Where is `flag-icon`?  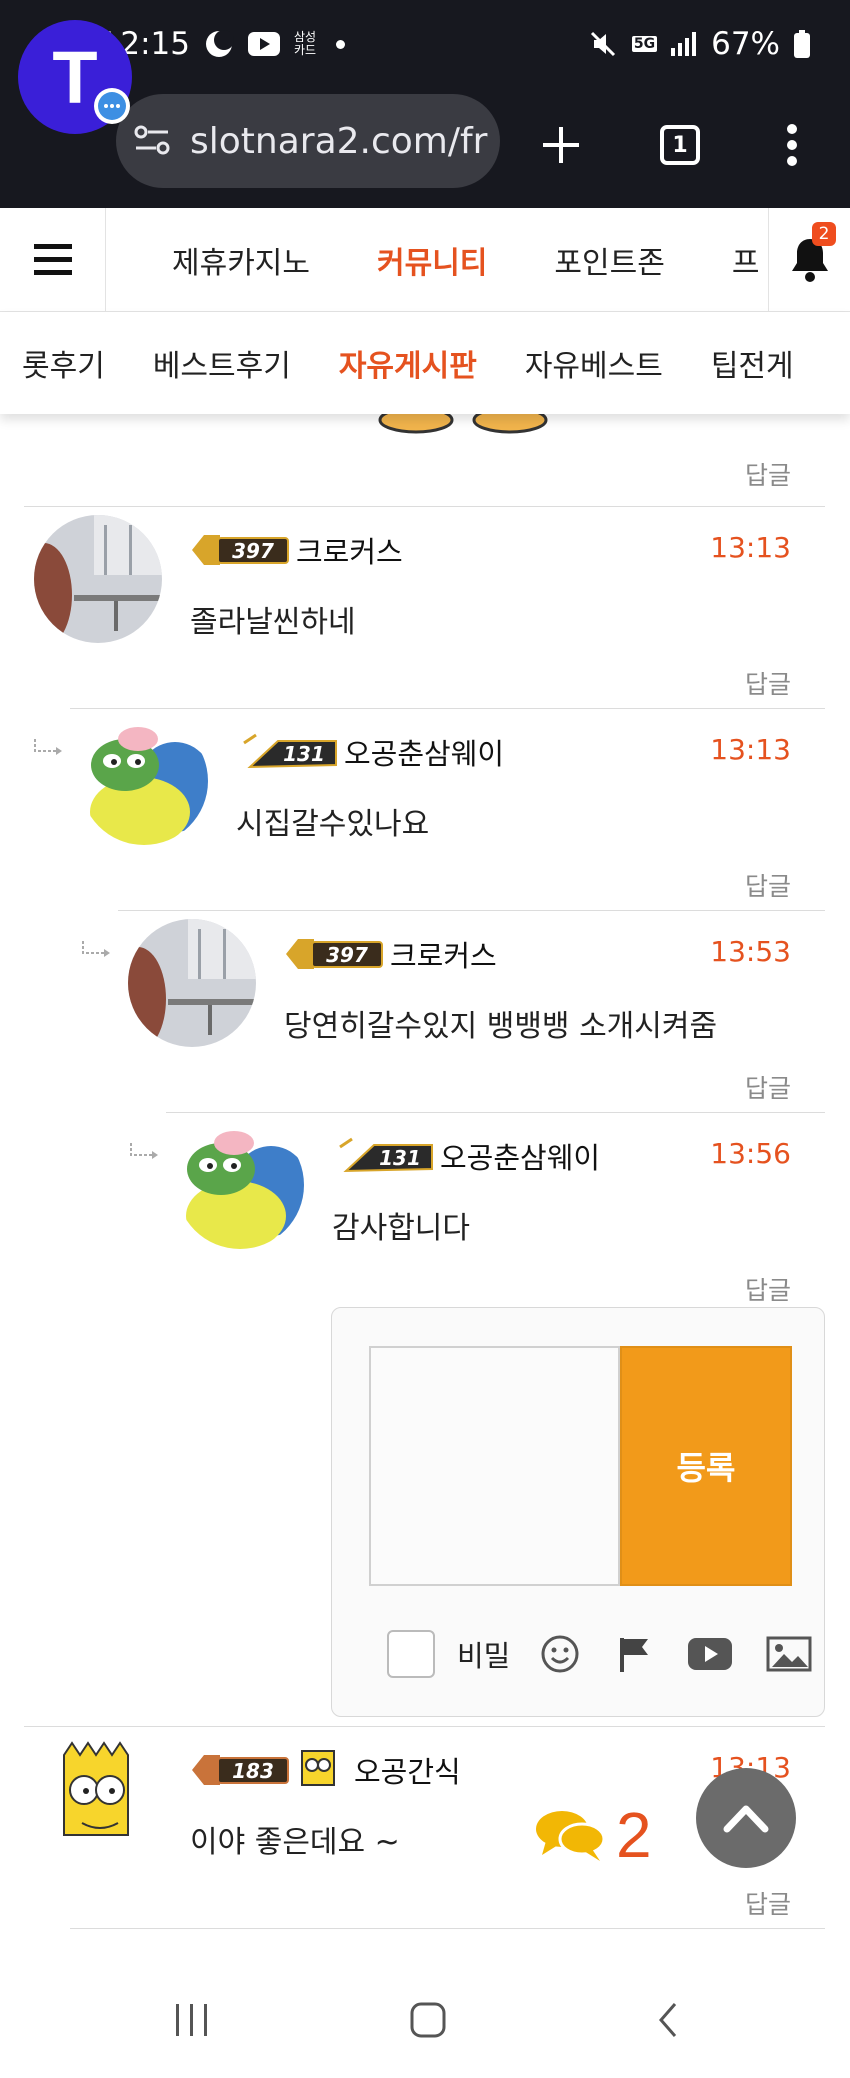 flag-icon is located at coordinates (634, 1654).